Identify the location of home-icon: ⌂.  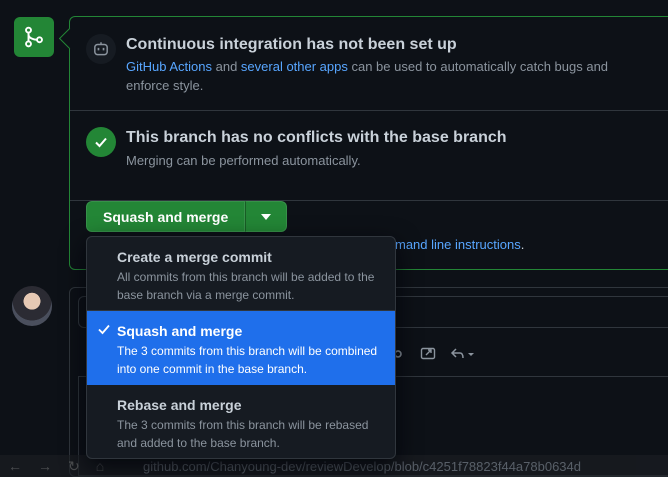
(100, 466).